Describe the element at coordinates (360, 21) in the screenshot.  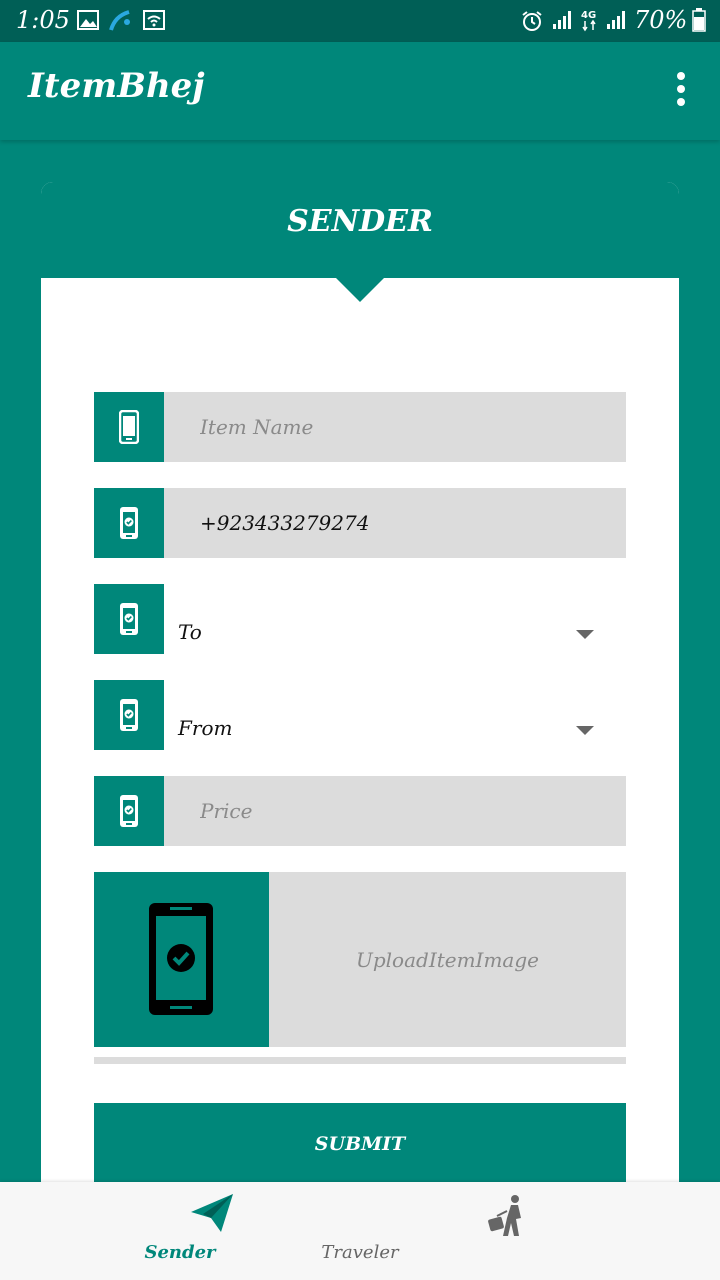
I see `status-bar: 1:05 4G 70%` at that location.